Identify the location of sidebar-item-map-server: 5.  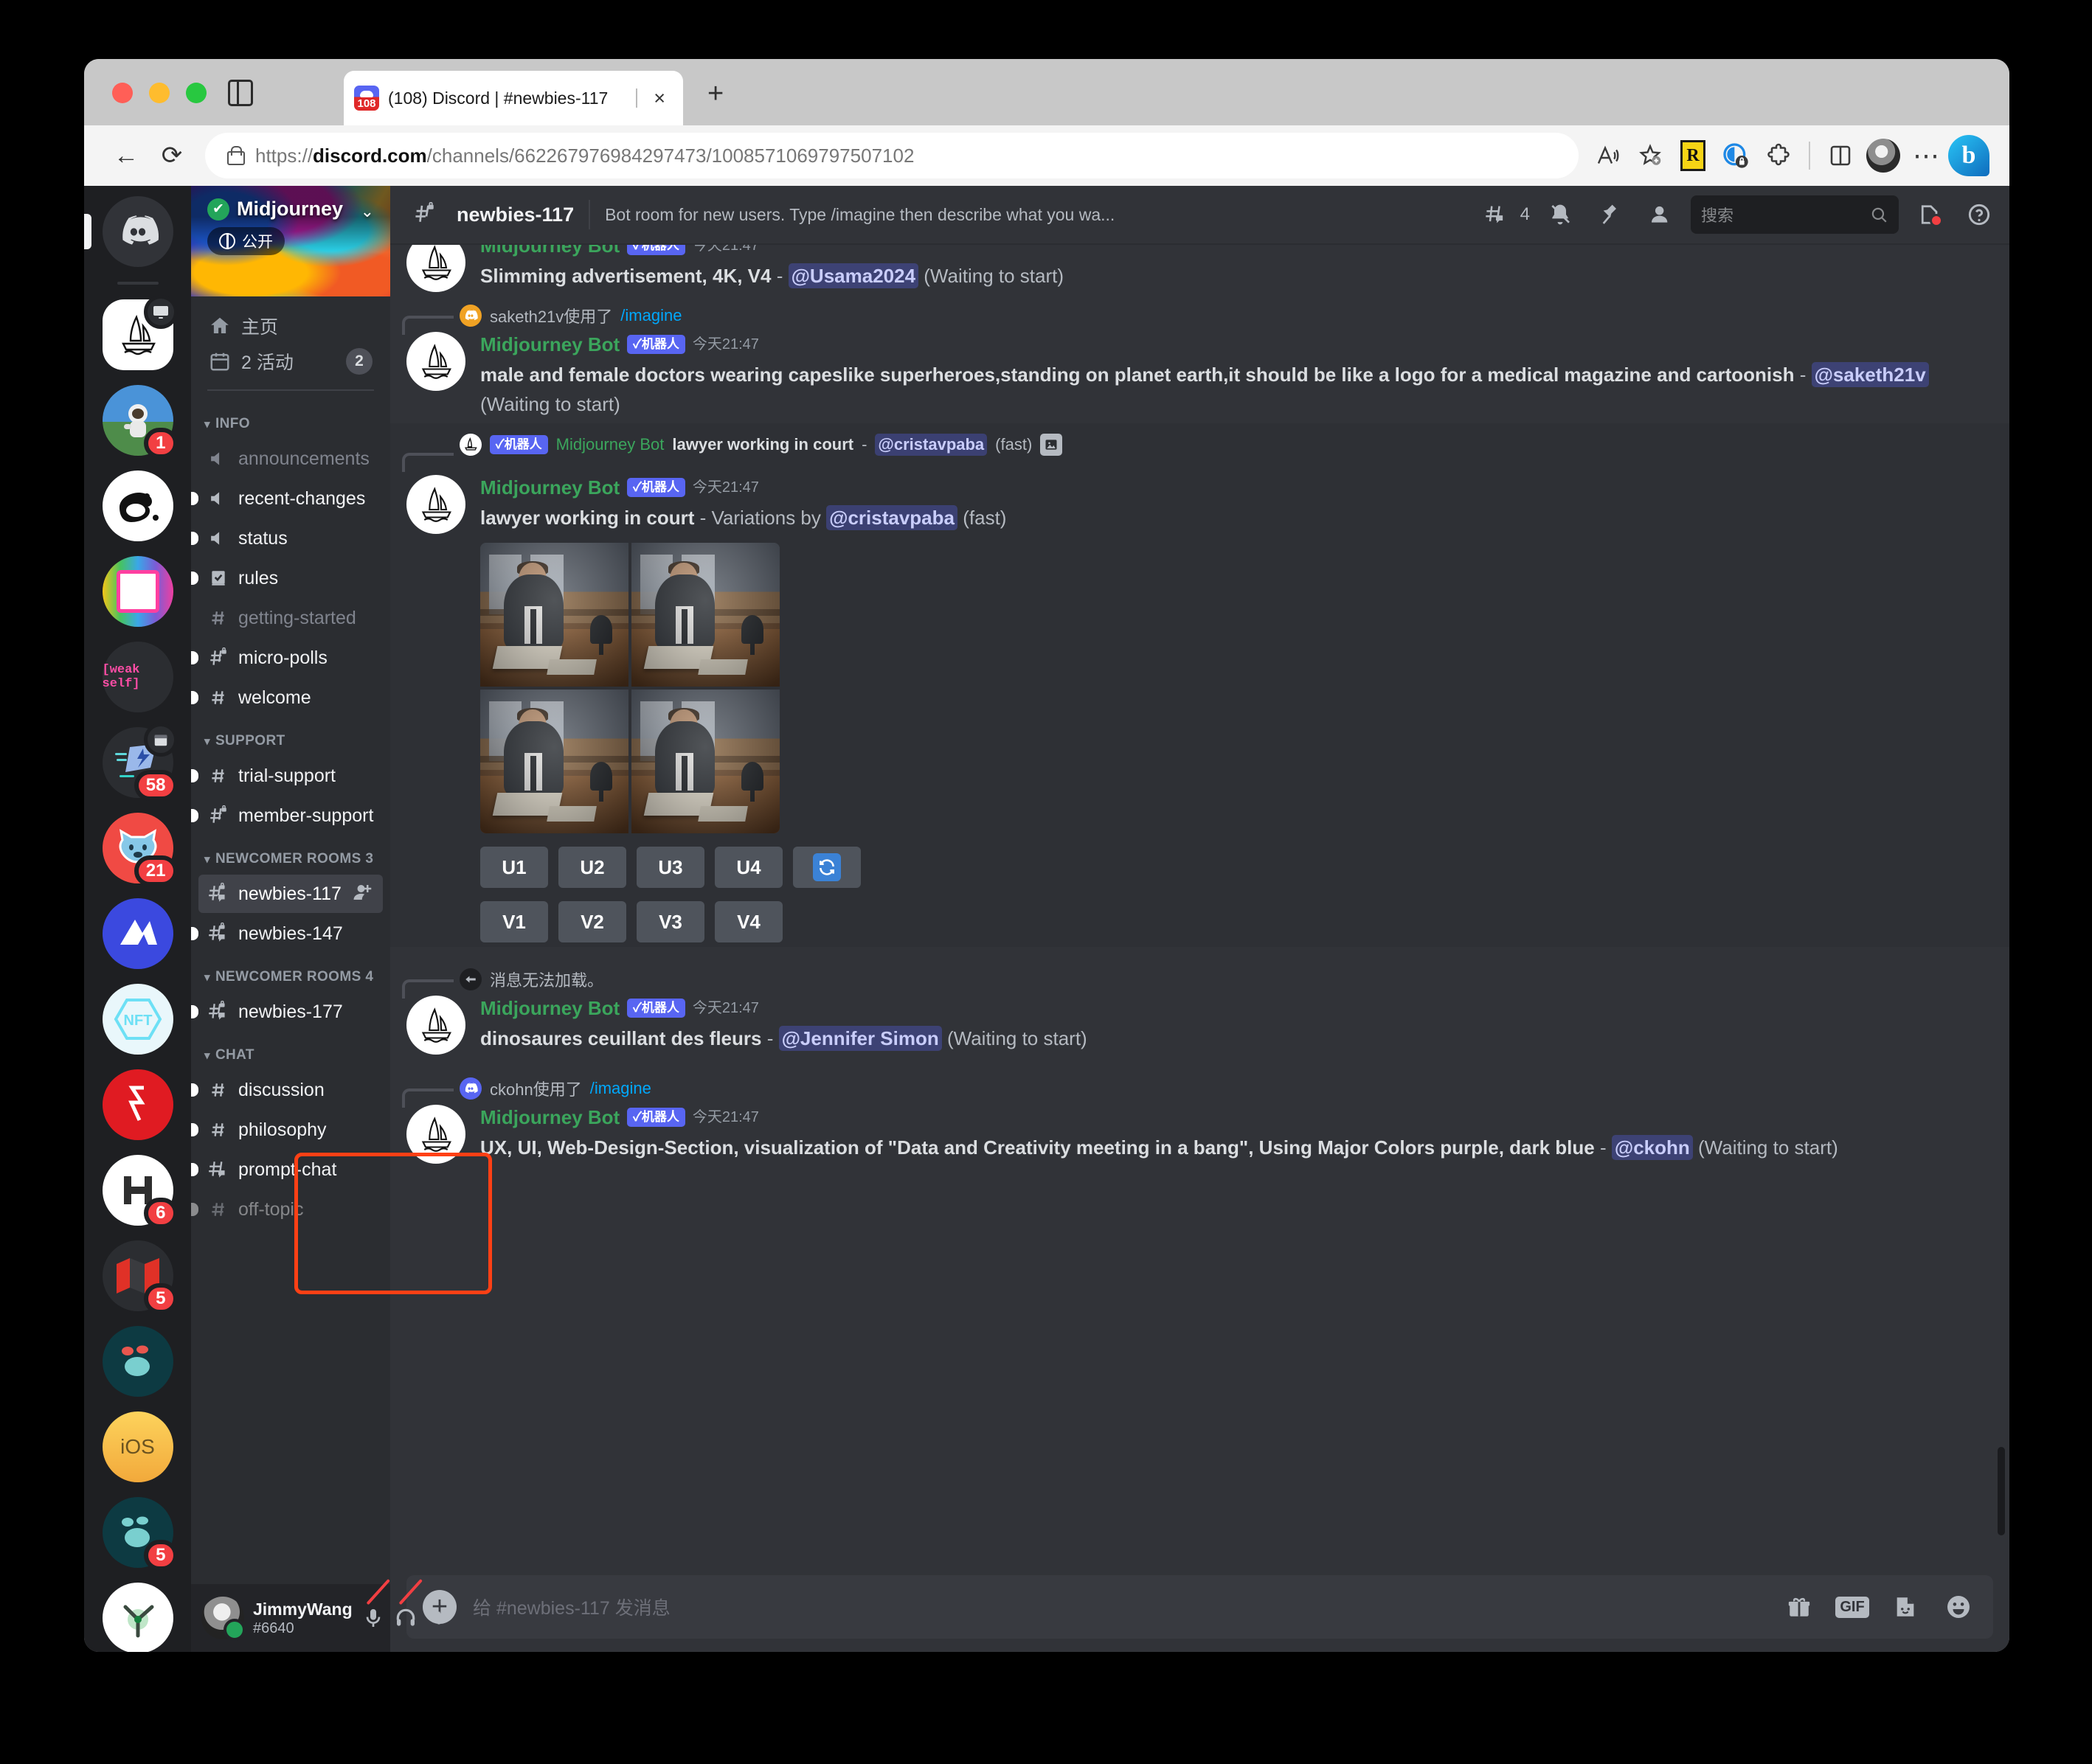
(140, 1277).